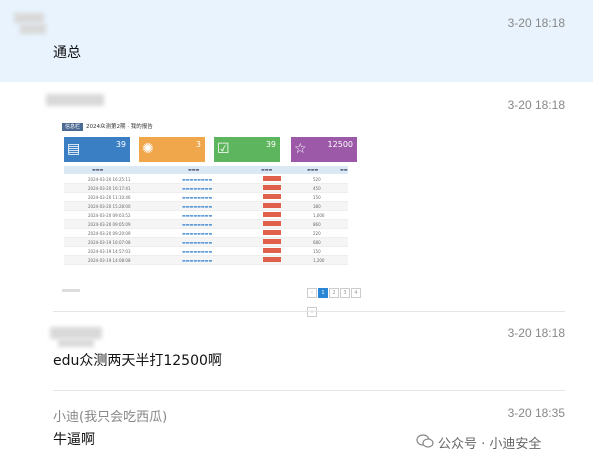  What do you see at coordinates (206, 215) in the screenshot?
I see `table-row: 2024-03-20 09:03:52 ▬▬▬▬▬▬▬▬ 1,000` at bounding box center [206, 215].